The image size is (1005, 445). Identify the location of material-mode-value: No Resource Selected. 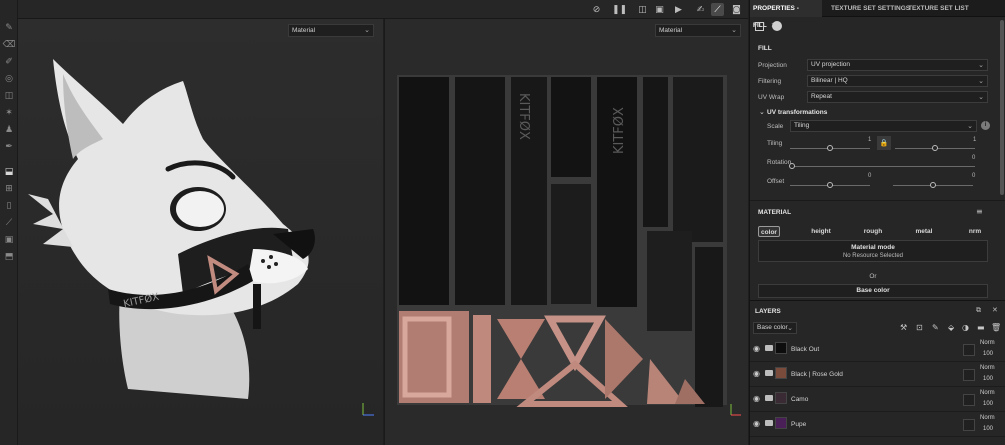
(873, 256).